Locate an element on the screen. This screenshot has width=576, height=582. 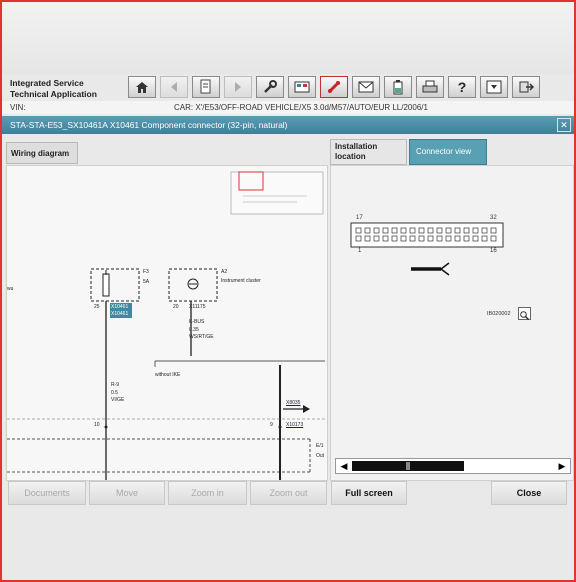
cluster-box is located at coordinates (193, 285).